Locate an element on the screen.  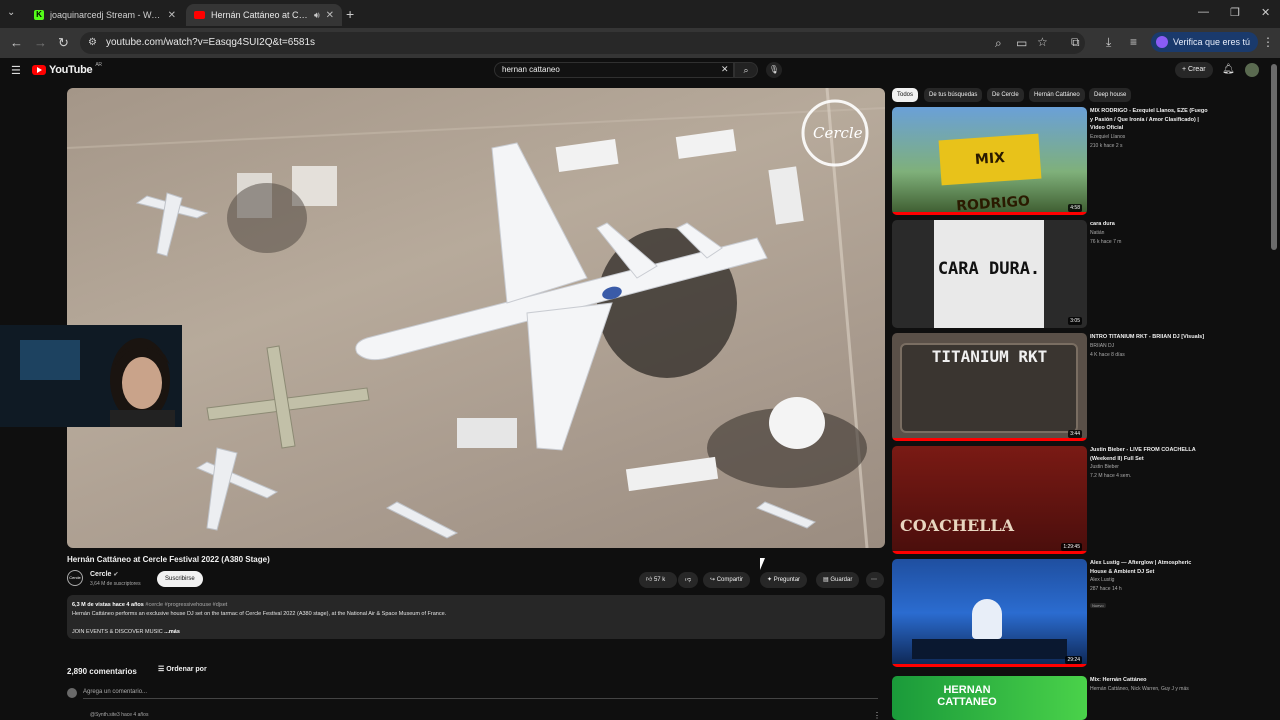
save-button: ▤ Guardar is located at coordinates (838, 580).